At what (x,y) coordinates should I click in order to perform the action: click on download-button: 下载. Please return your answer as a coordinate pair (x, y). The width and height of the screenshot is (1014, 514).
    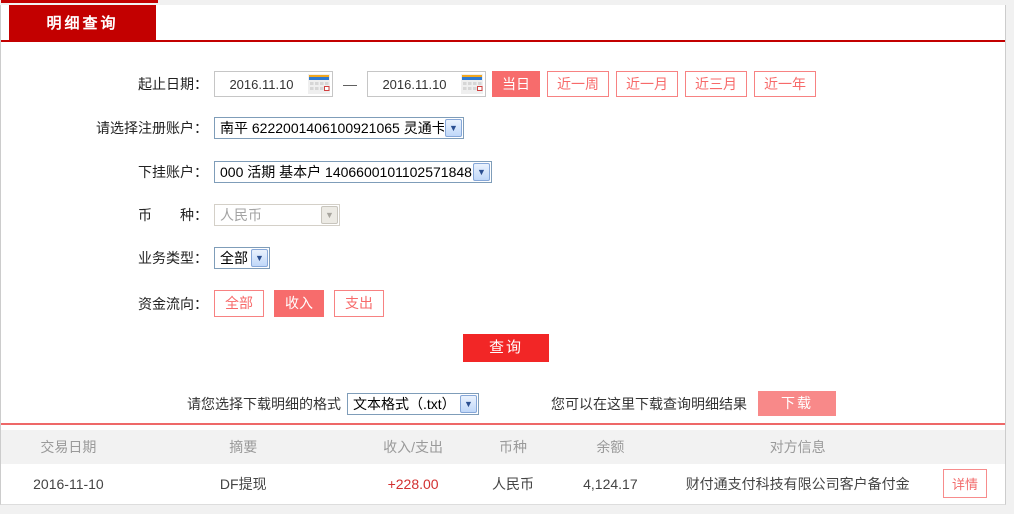
    Looking at the image, I should click on (797, 403).